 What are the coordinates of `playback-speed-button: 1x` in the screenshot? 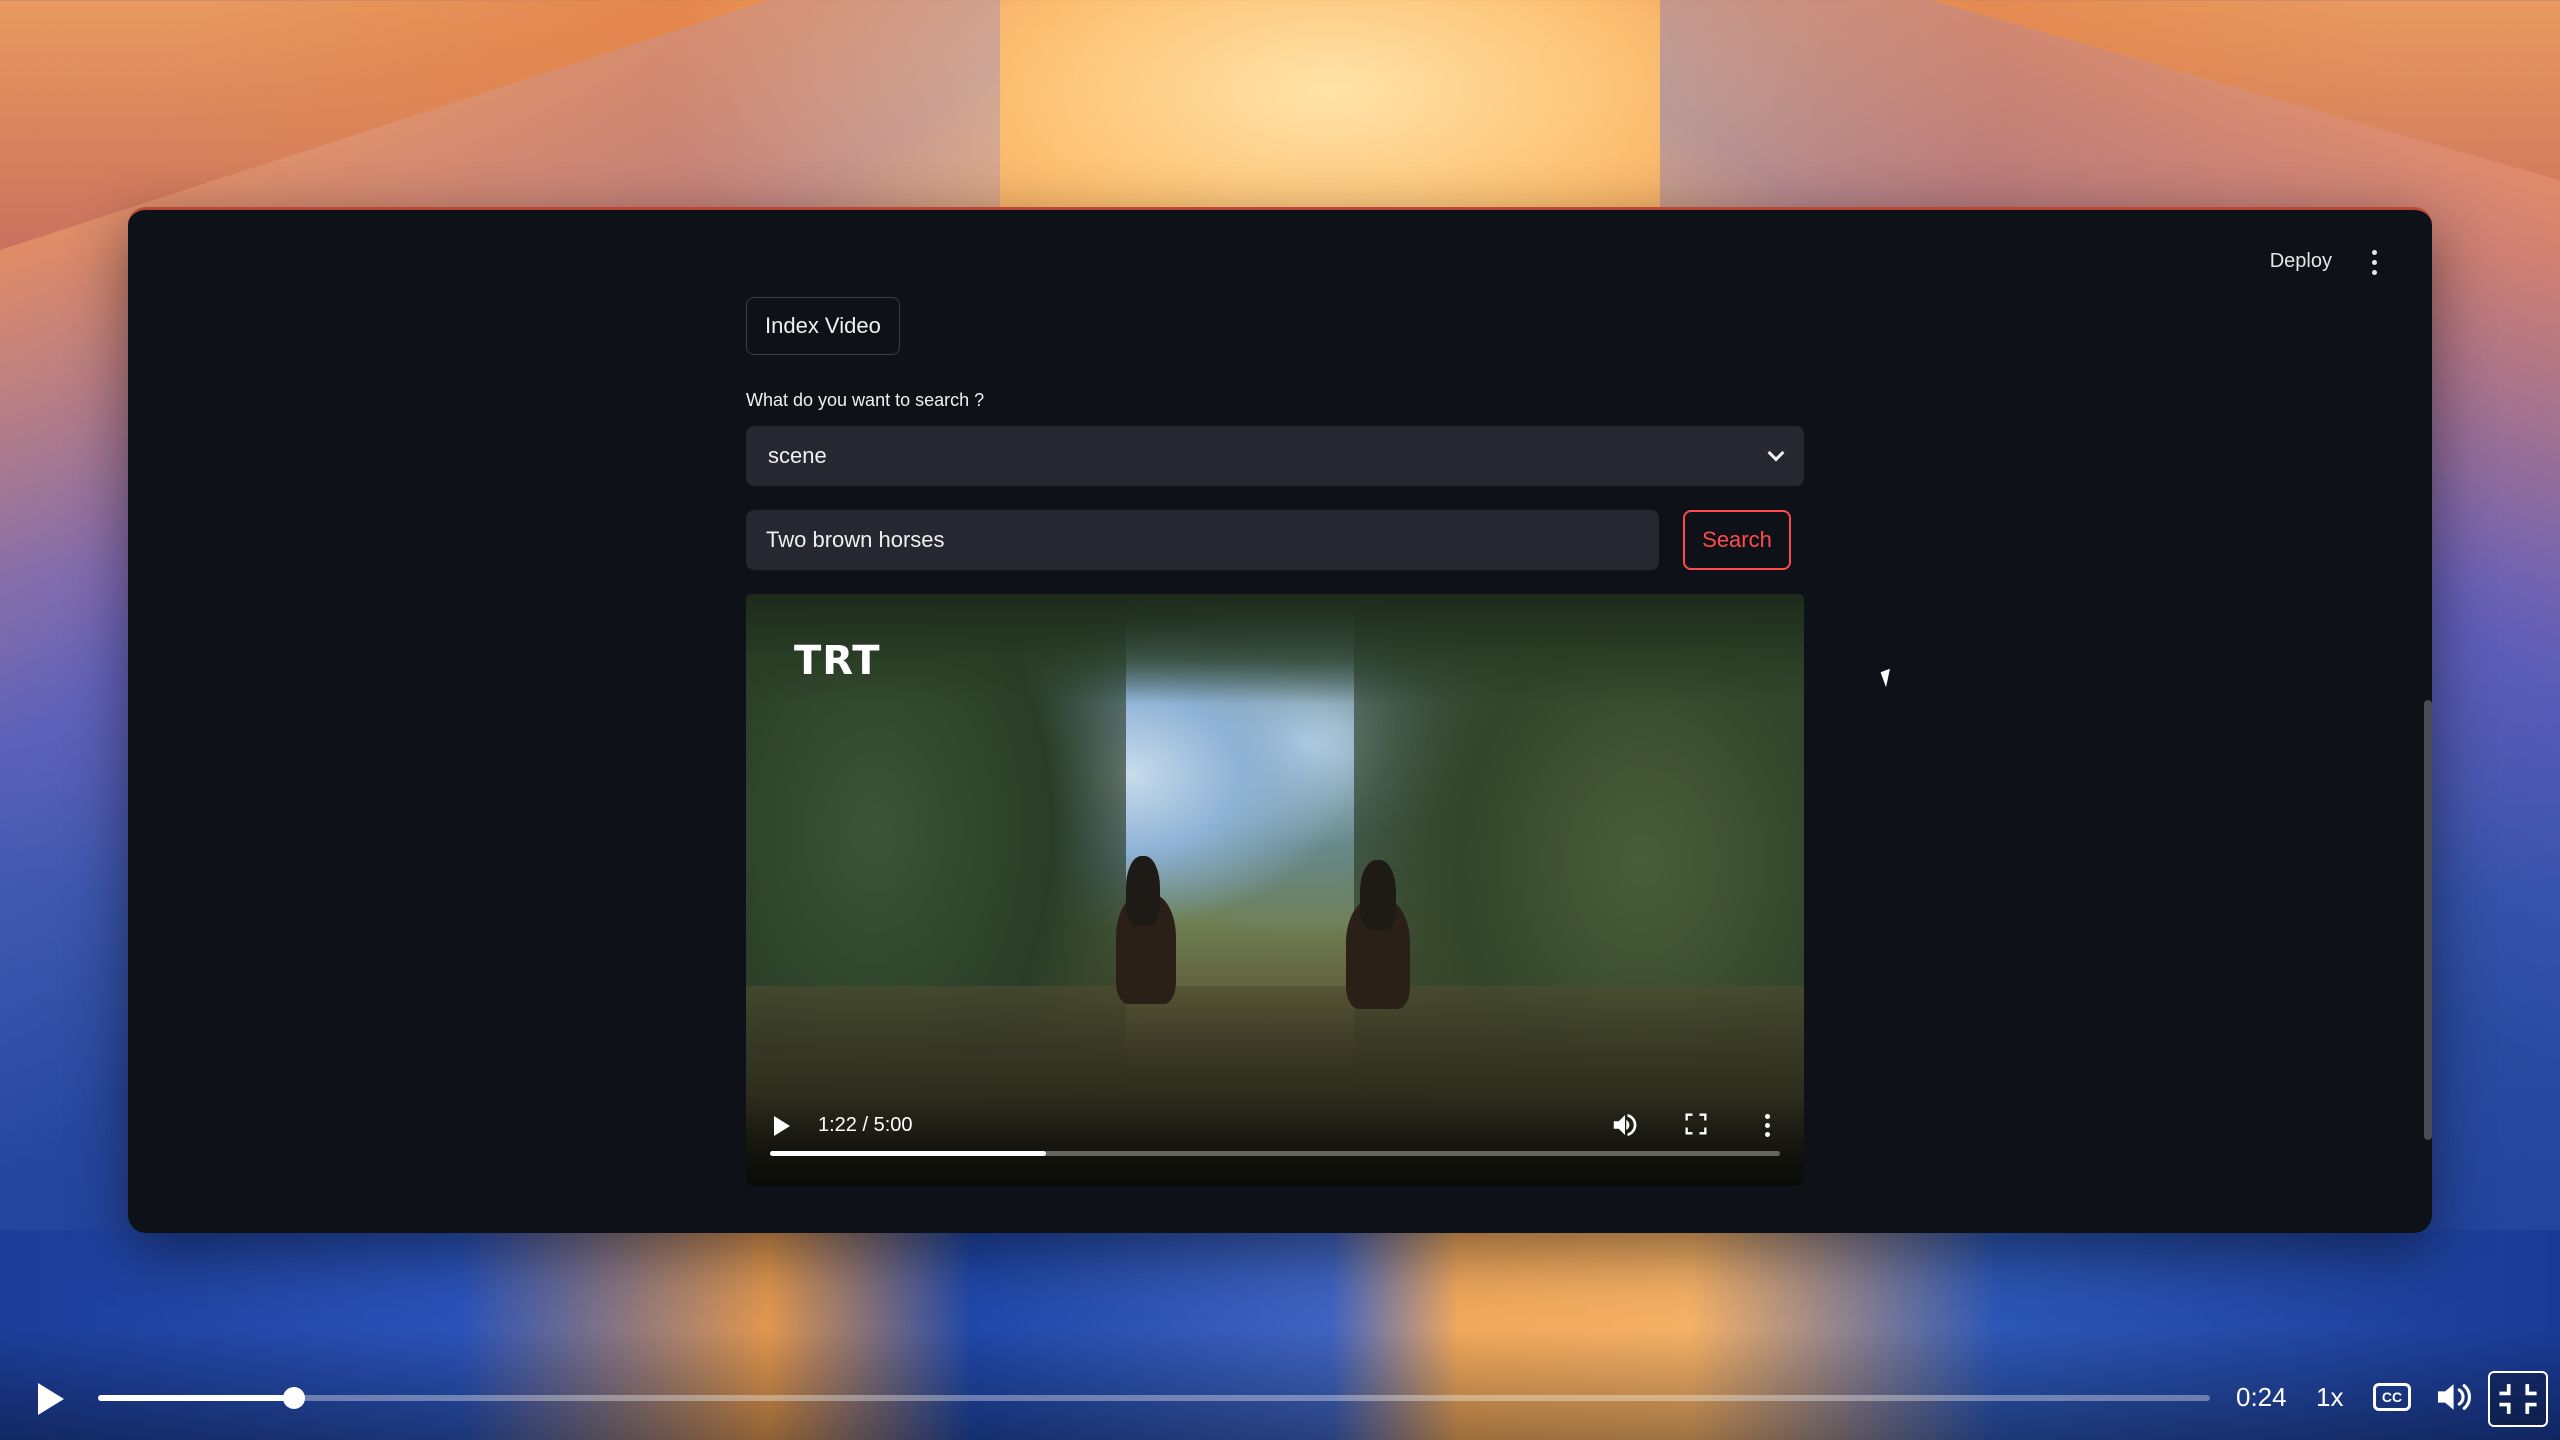 It's located at (2329, 1397).